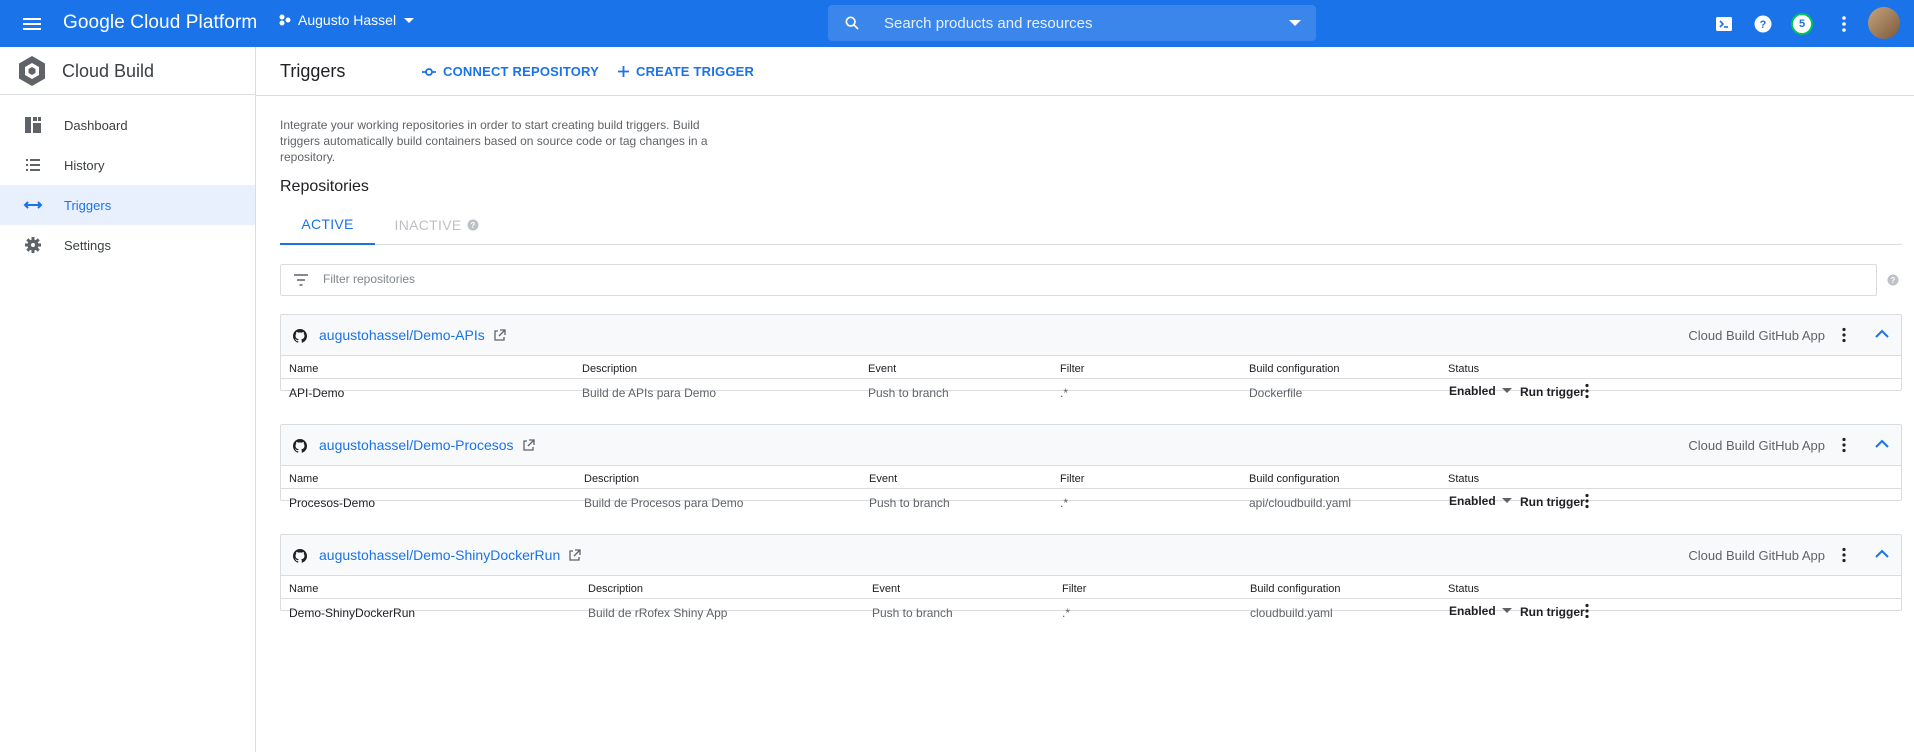  What do you see at coordinates (87, 245) in the screenshot?
I see `sidebar-item-label: Settings` at bounding box center [87, 245].